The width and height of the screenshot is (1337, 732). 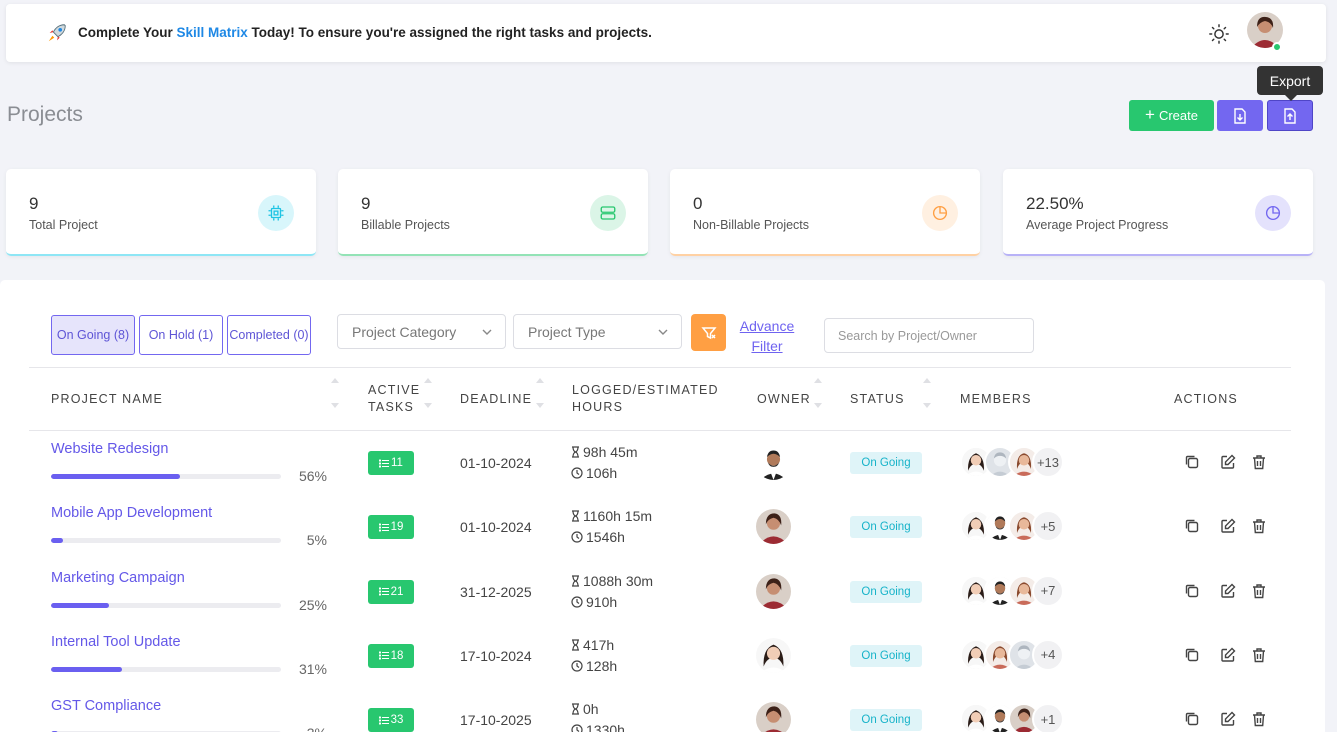 What do you see at coordinates (1048, 526) in the screenshot?
I see `more-members-count: +5` at bounding box center [1048, 526].